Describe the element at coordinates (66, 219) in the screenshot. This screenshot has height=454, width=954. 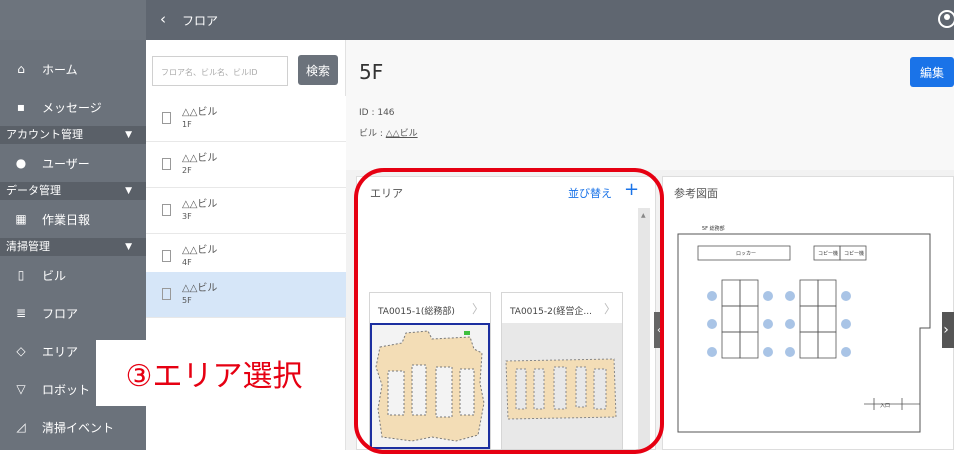
I see `sidebar-item-label: 作業日報` at that location.